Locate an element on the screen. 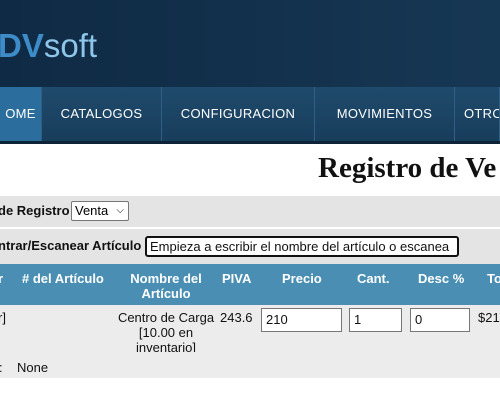 This screenshot has height=402, width=500. registro-select: Venta ⌵ is located at coordinates (100, 211).